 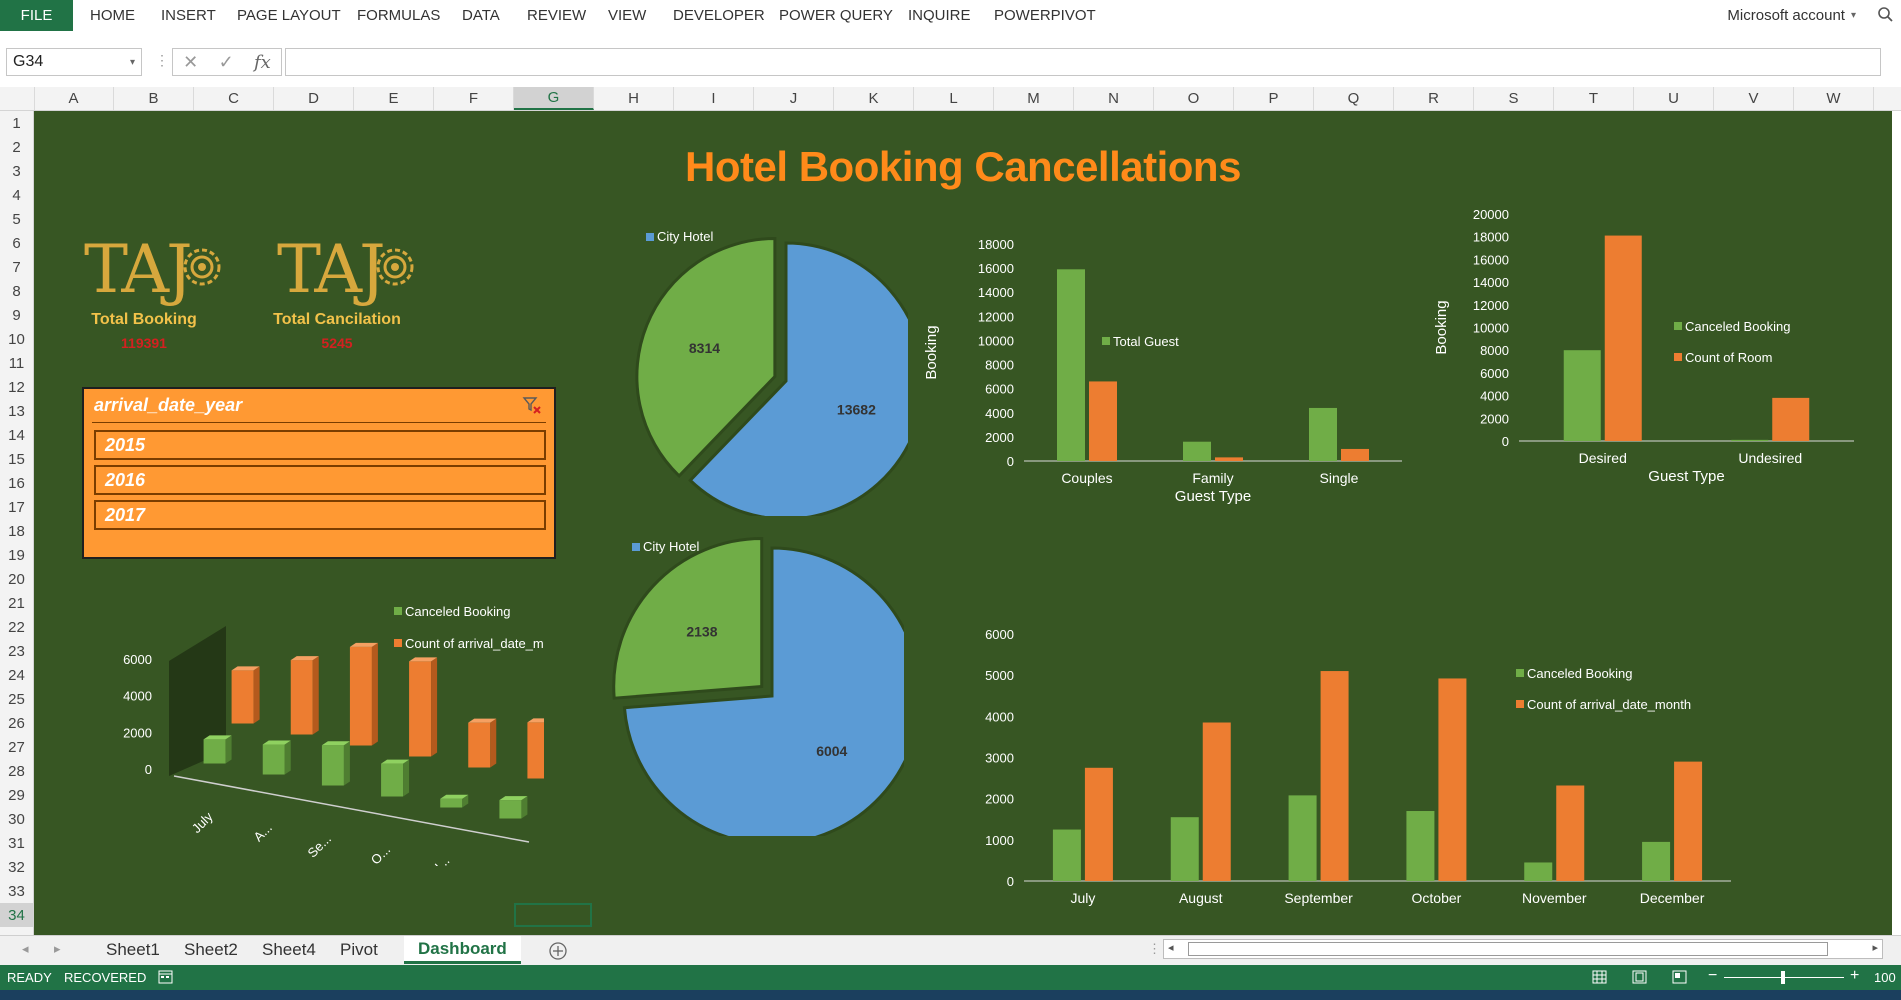 What do you see at coordinates (1679, 977) in the screenshot?
I see `page-break-view-icon` at bounding box center [1679, 977].